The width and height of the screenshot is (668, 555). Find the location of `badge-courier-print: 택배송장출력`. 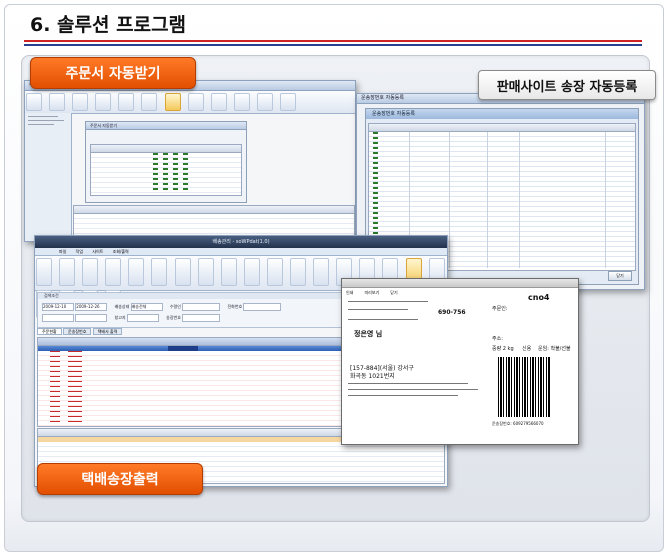

badge-courier-print: 택배송장출력 is located at coordinates (120, 479).